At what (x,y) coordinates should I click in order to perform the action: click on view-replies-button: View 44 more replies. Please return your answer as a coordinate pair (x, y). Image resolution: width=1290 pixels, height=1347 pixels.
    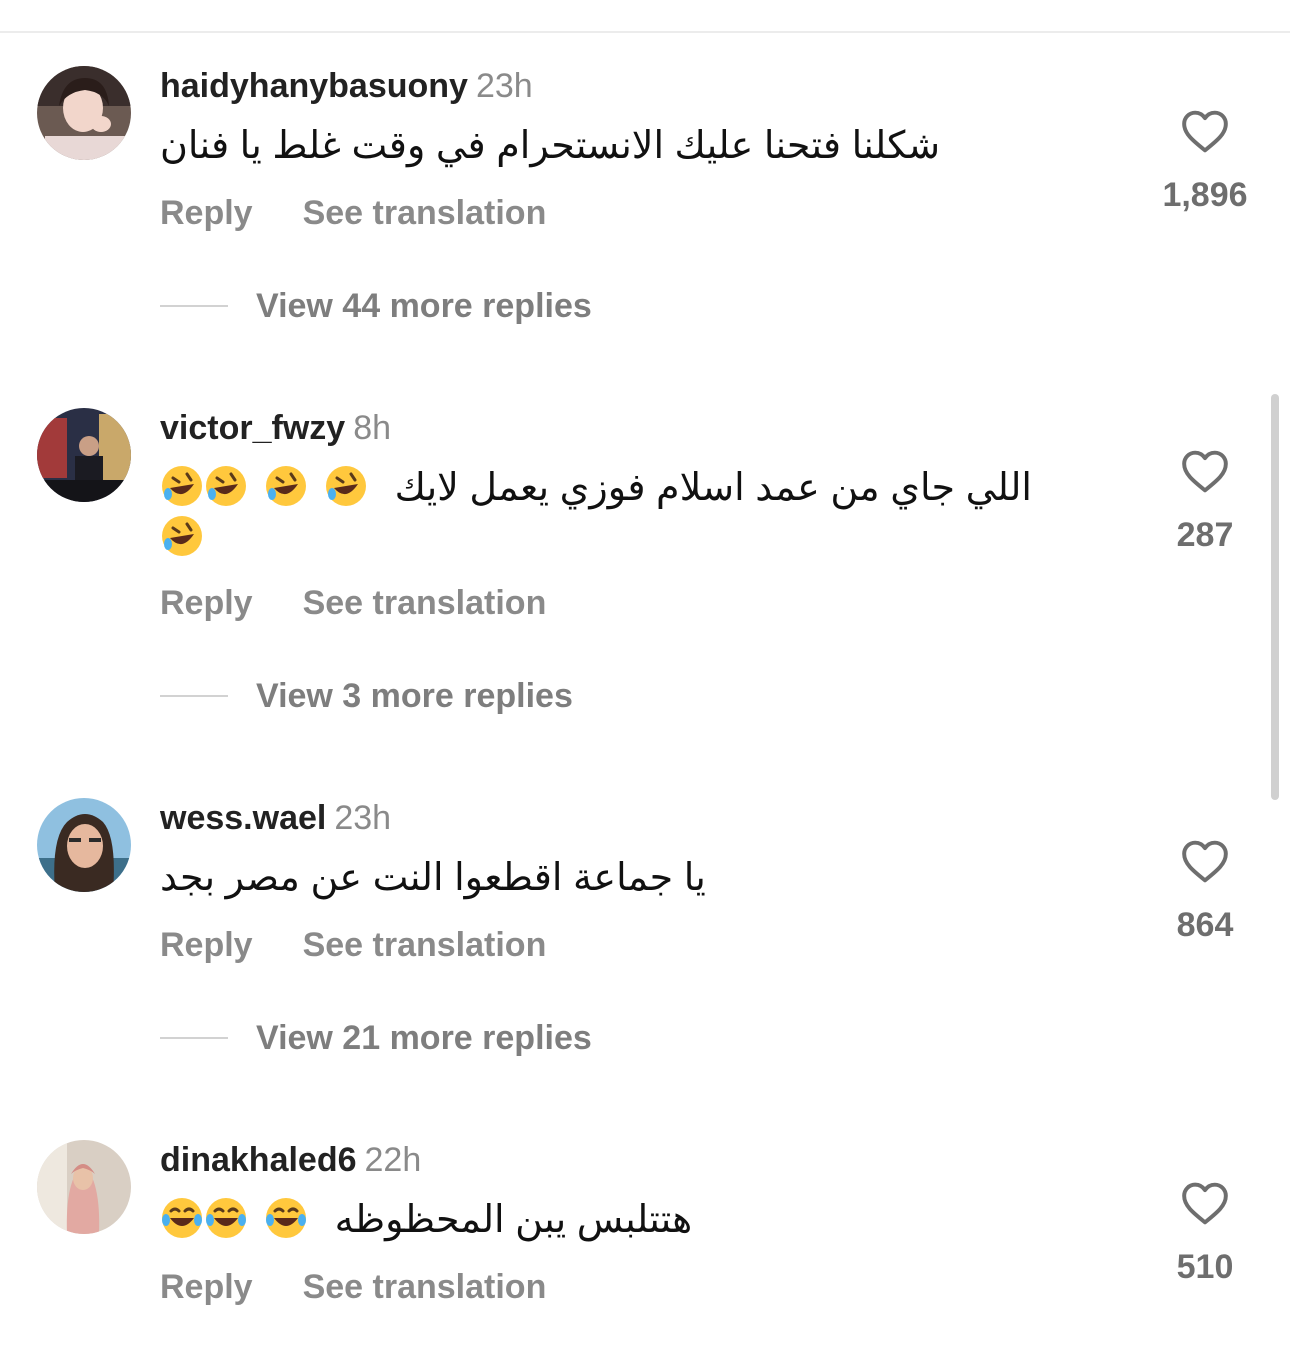
    Looking at the image, I should click on (376, 306).